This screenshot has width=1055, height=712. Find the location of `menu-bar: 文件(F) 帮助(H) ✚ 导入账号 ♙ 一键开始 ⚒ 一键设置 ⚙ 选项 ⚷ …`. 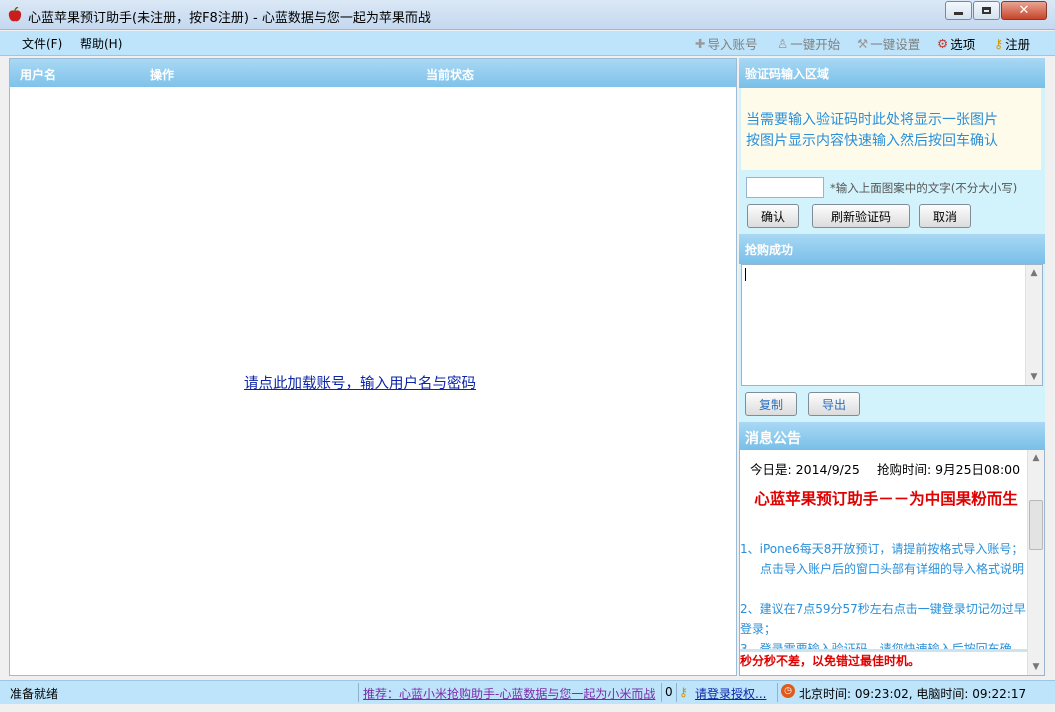

menu-bar: 文件(F) 帮助(H) ✚ 导入账号 ♙ 一键开始 ⚒ 一键设置 ⚙ 选项 ⚷ … is located at coordinates (527, 43).